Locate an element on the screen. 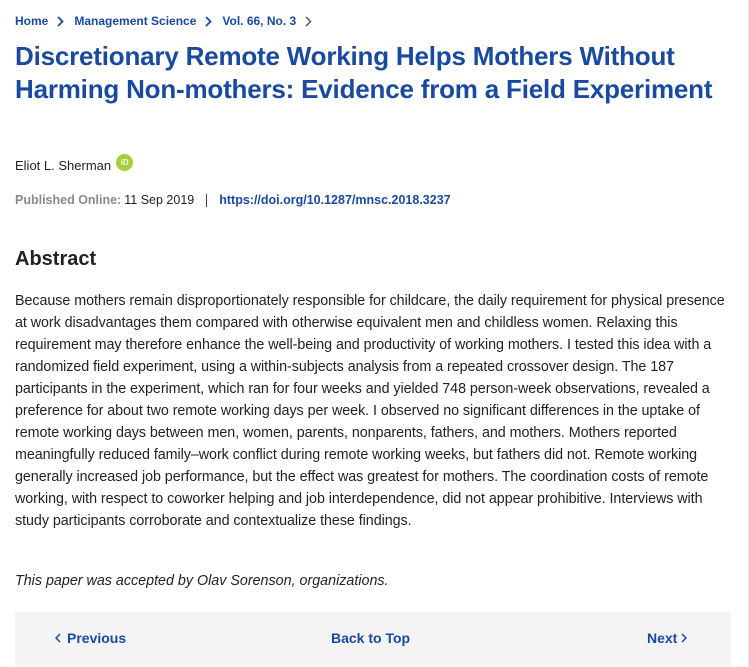  info-divider is located at coordinates (207, 200).